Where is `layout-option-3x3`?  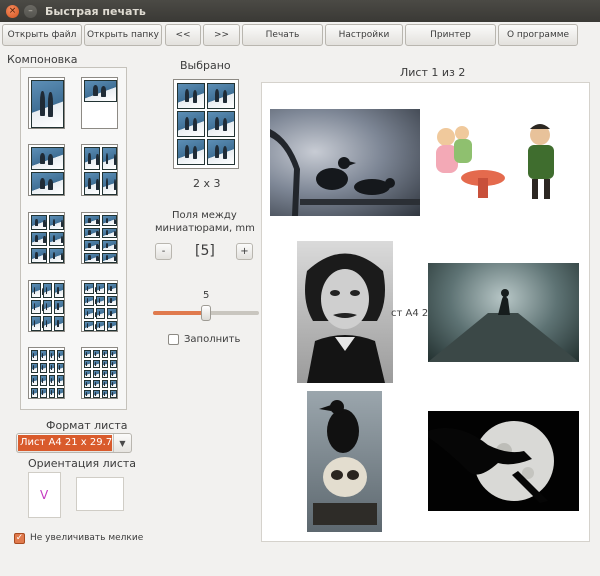
layout-option-3x3 is located at coordinates (46, 306).